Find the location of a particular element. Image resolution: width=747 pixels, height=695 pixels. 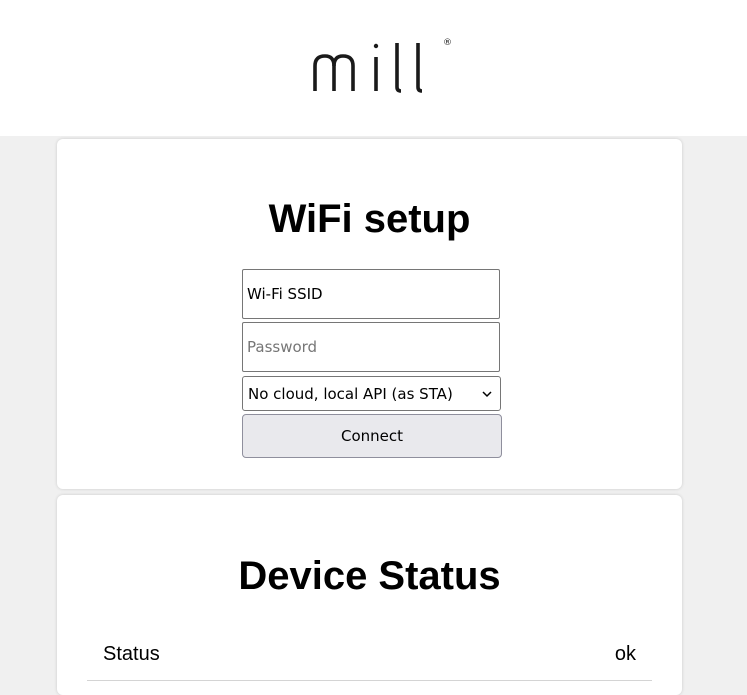

password-input is located at coordinates (371, 347).